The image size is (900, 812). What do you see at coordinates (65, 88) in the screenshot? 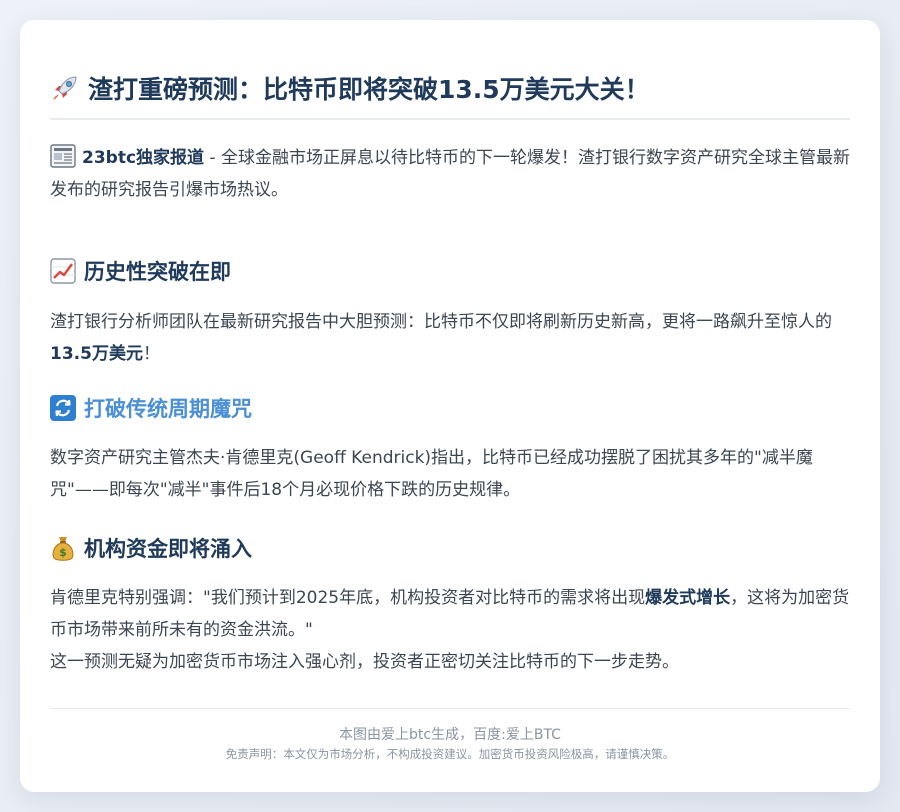
I see `rocket-icon` at bounding box center [65, 88].